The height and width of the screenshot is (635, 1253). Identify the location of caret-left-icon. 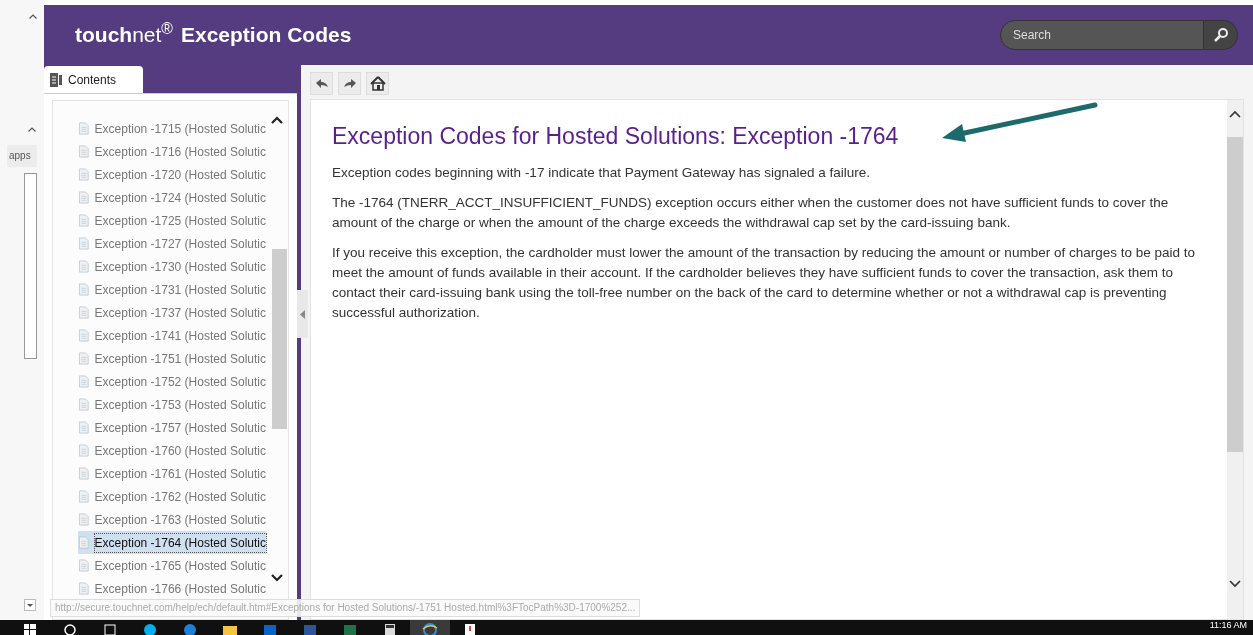
(302, 314).